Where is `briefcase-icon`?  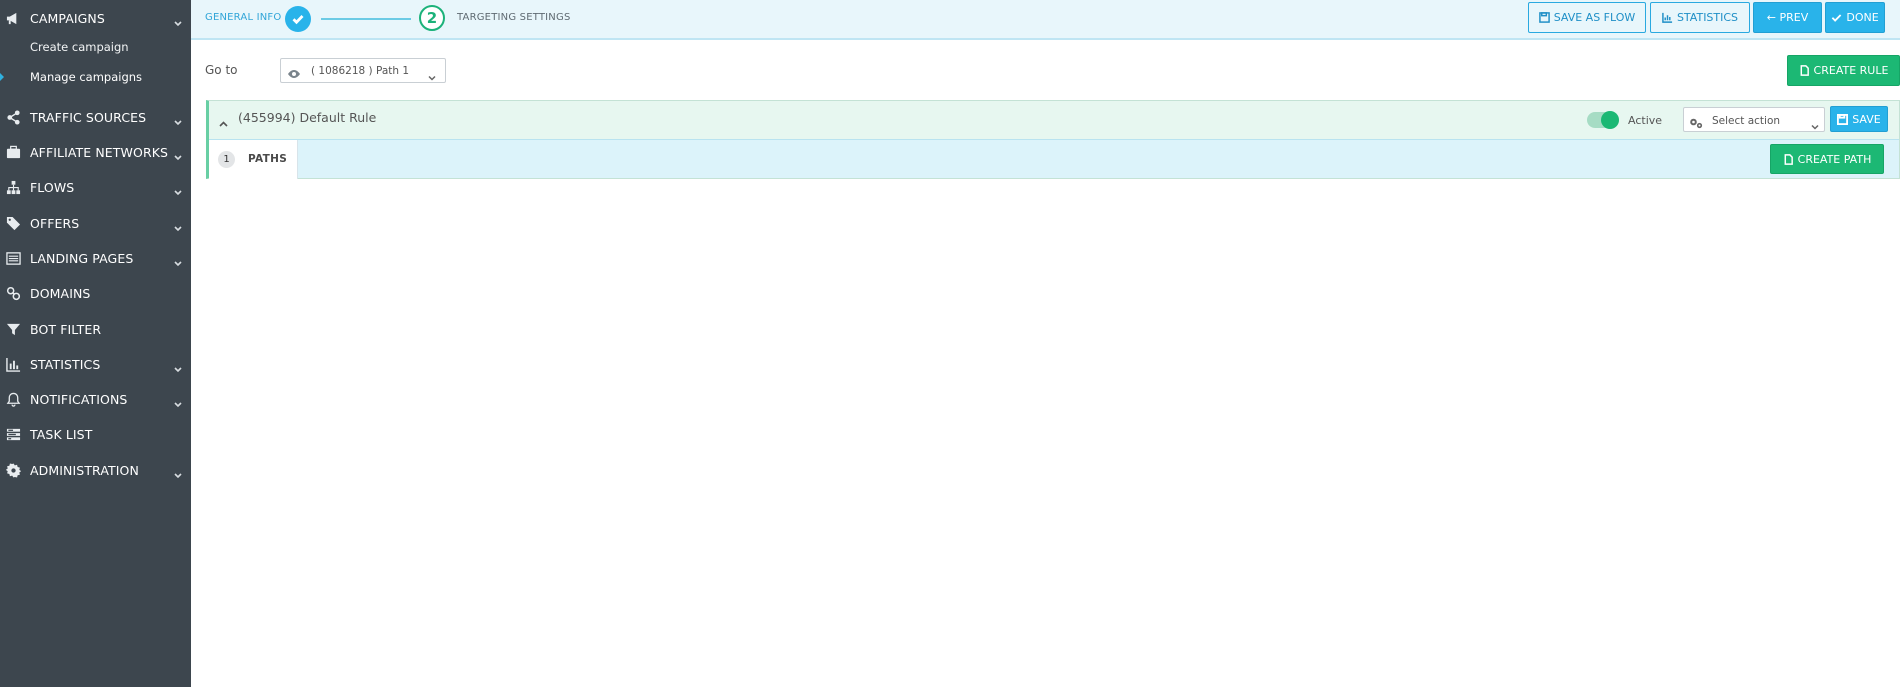 briefcase-icon is located at coordinates (13, 152).